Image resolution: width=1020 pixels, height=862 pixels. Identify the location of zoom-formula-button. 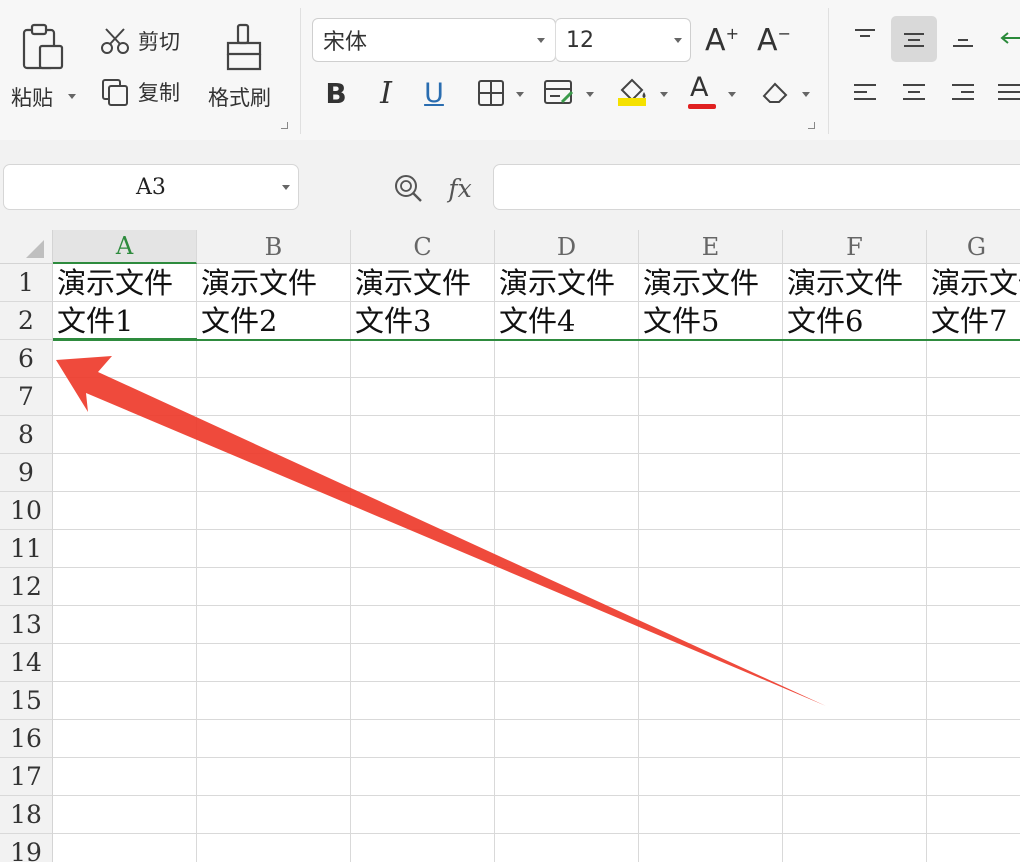
(408, 188).